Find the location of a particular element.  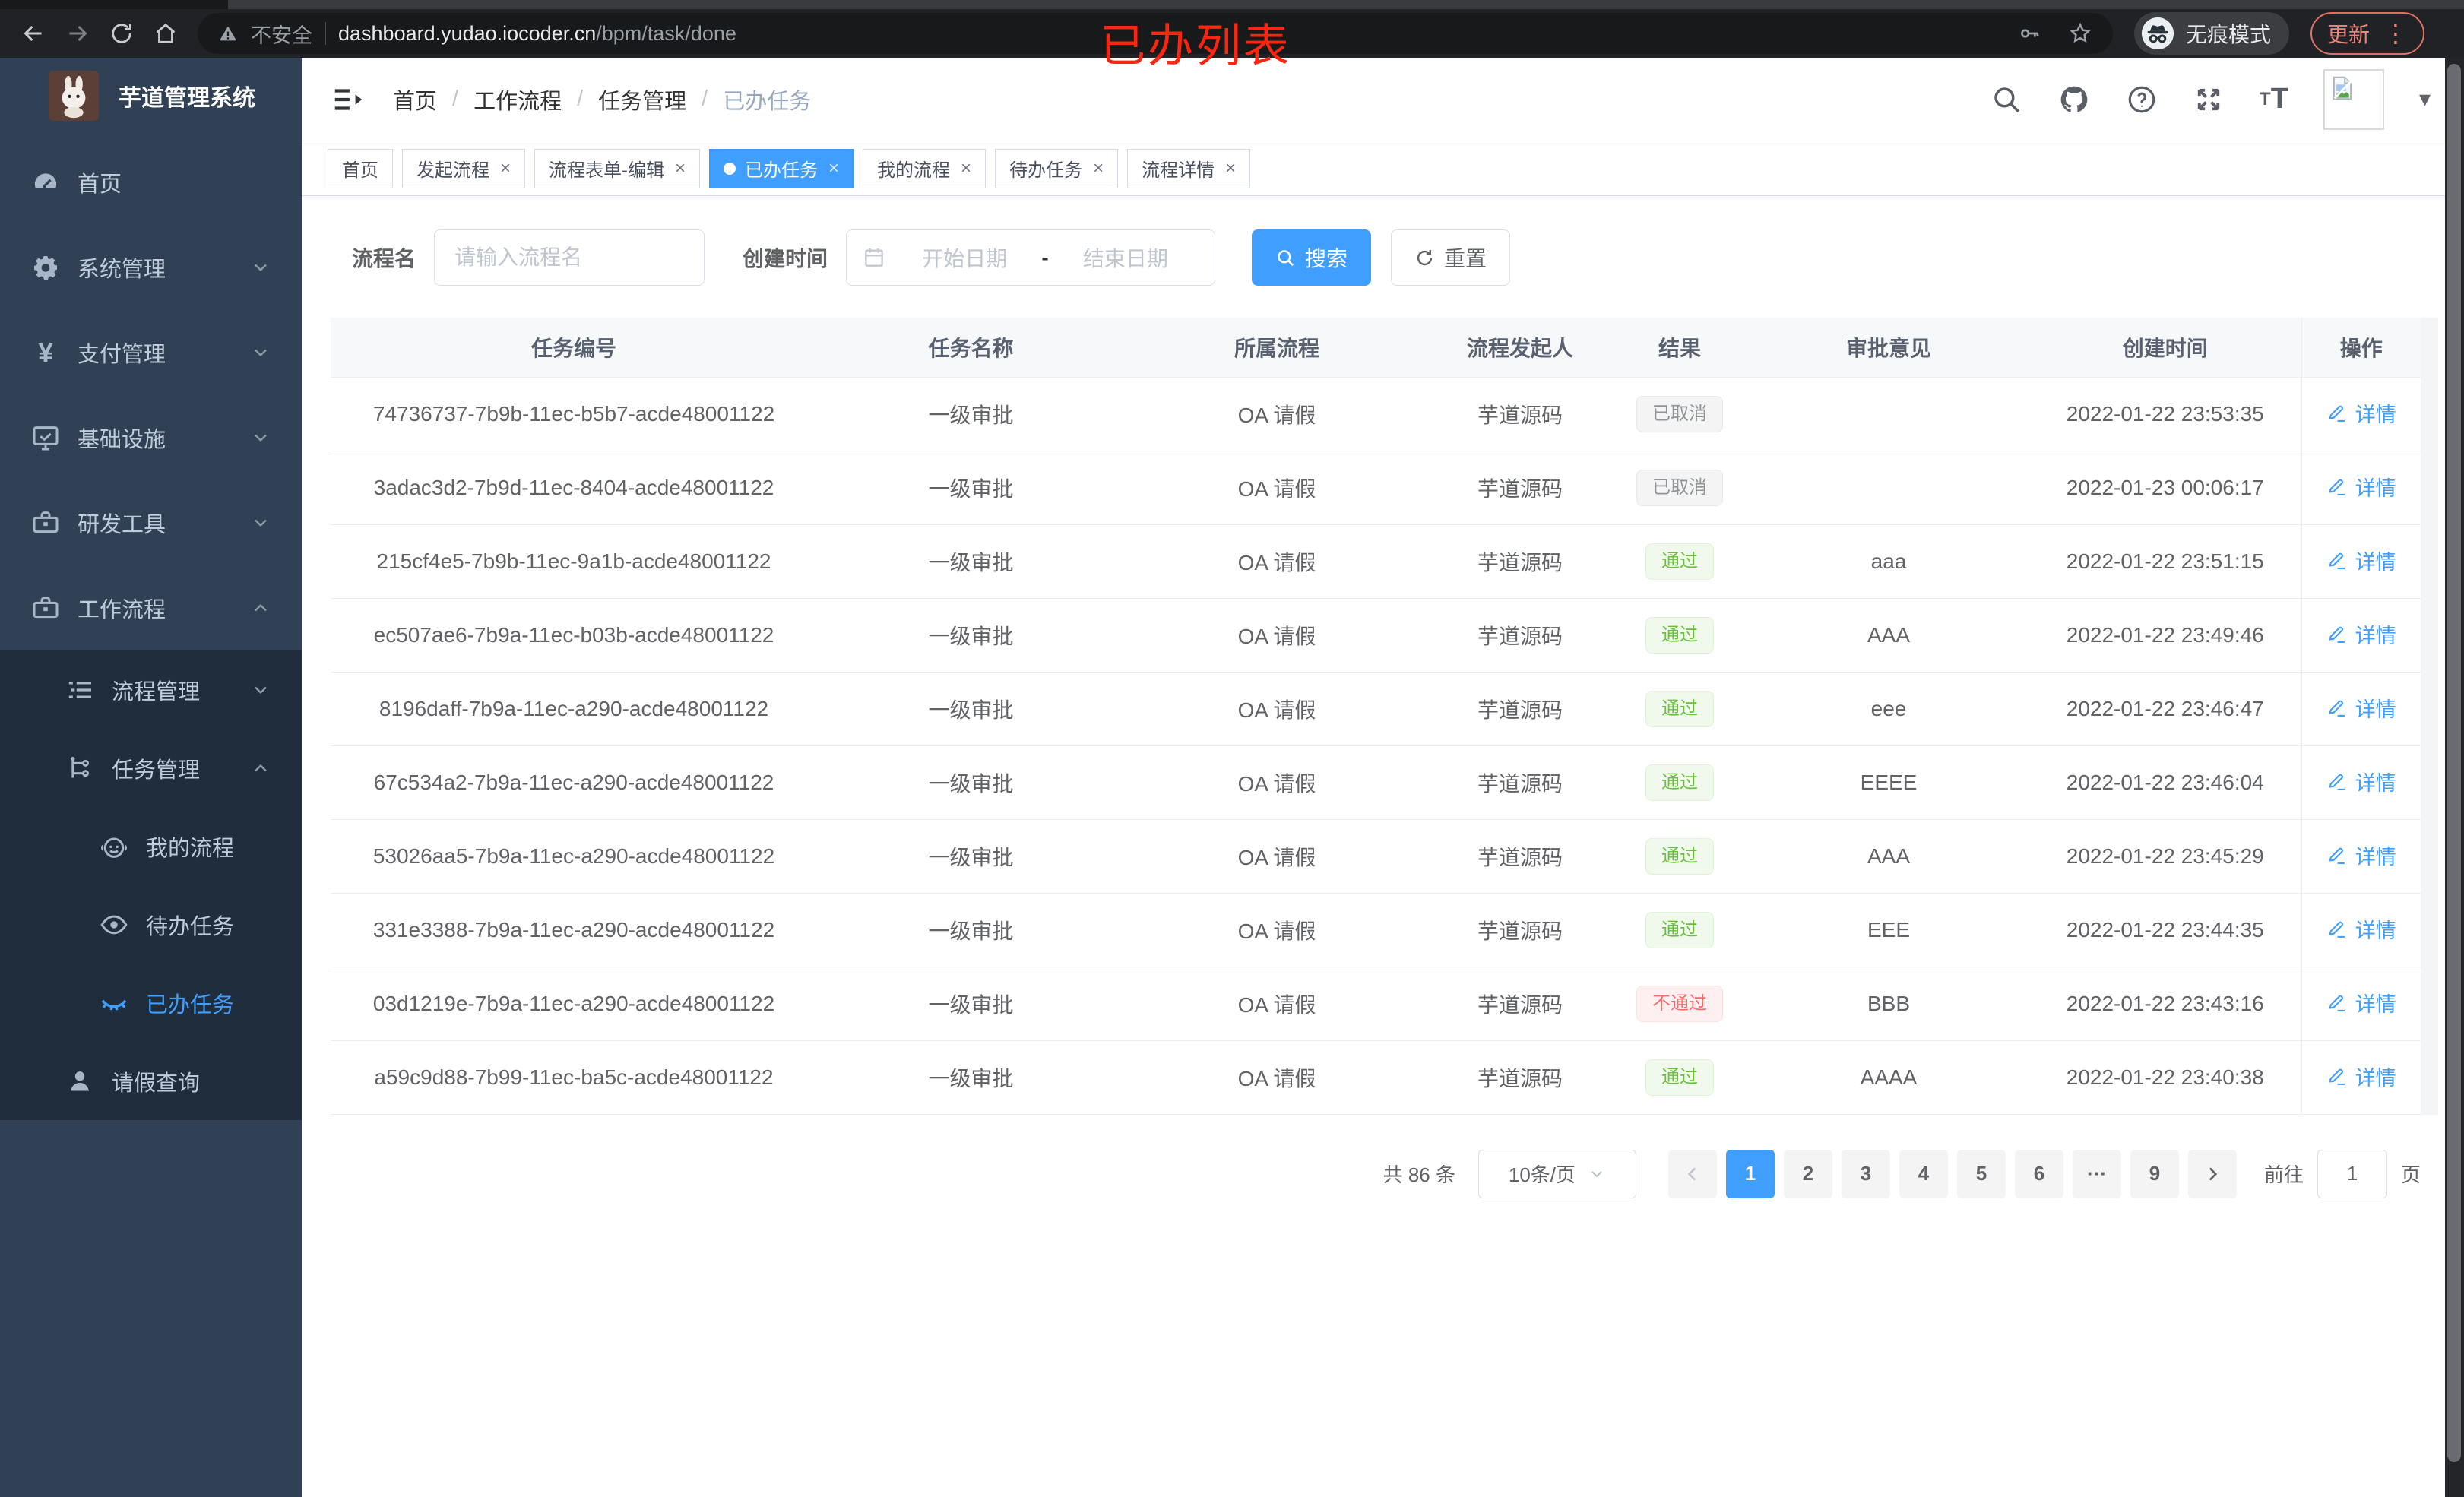

search-icon is located at coordinates (2006, 100).